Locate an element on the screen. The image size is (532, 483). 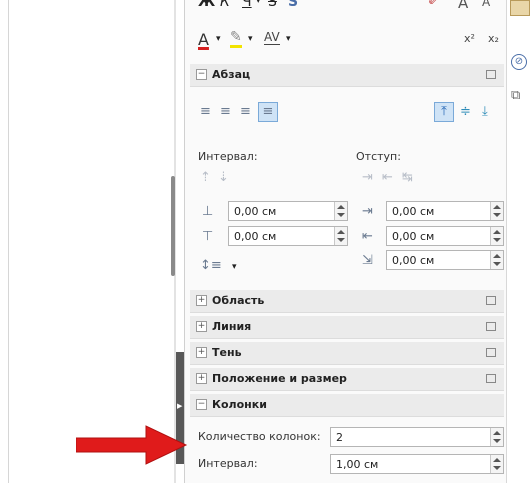
indent-label: Отступ: is located at coordinates (378, 156).